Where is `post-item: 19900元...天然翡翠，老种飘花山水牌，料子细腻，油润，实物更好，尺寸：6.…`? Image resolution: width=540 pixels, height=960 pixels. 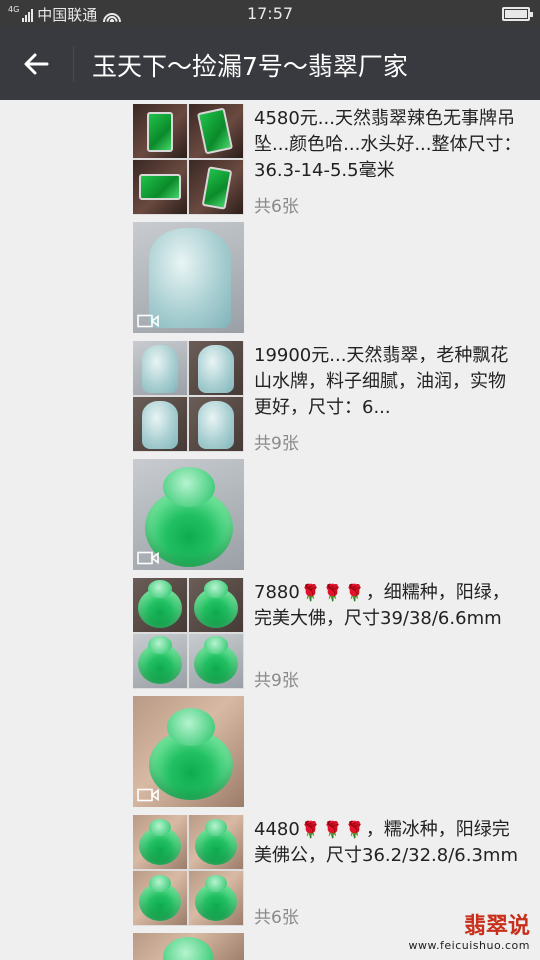
post-item: 19900元...天然翡翠，老种飘花山水牌，料子细腻，油润，实物更好，尺寸：6.… is located at coordinates (333, 398).